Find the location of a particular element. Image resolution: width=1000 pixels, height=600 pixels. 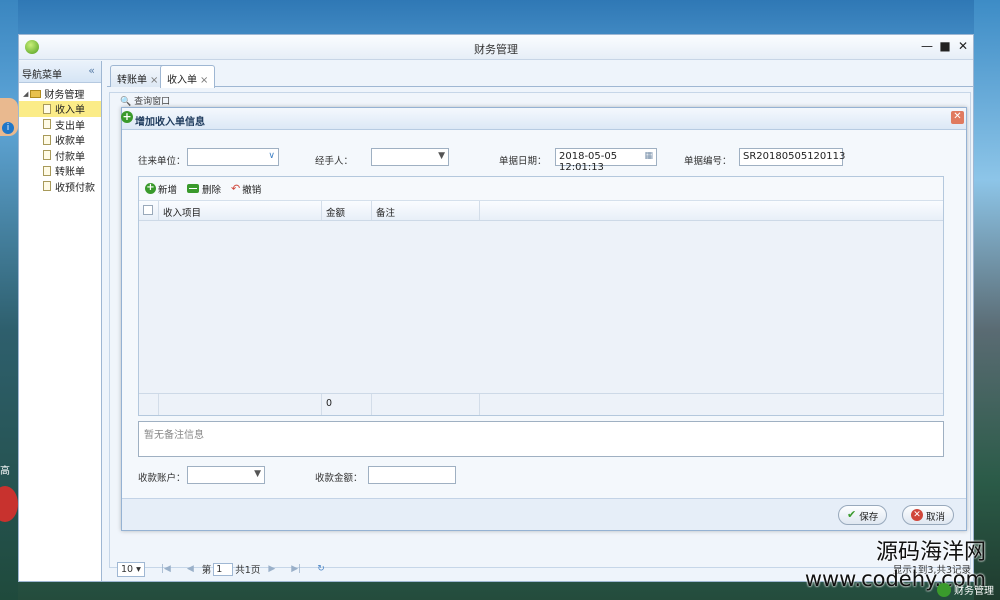

handler-select: ▼ is located at coordinates (410, 157).